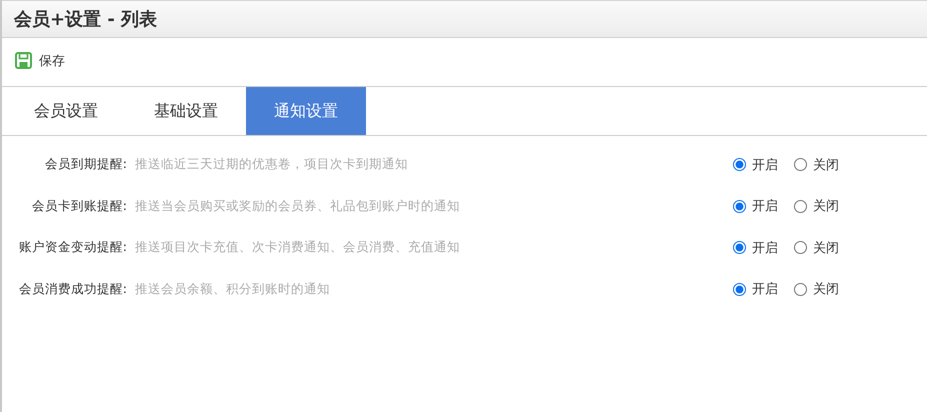 The height and width of the screenshot is (412, 927). What do you see at coordinates (85, 165) in the screenshot?
I see `setting-label: 会员到期提醒:` at bounding box center [85, 165].